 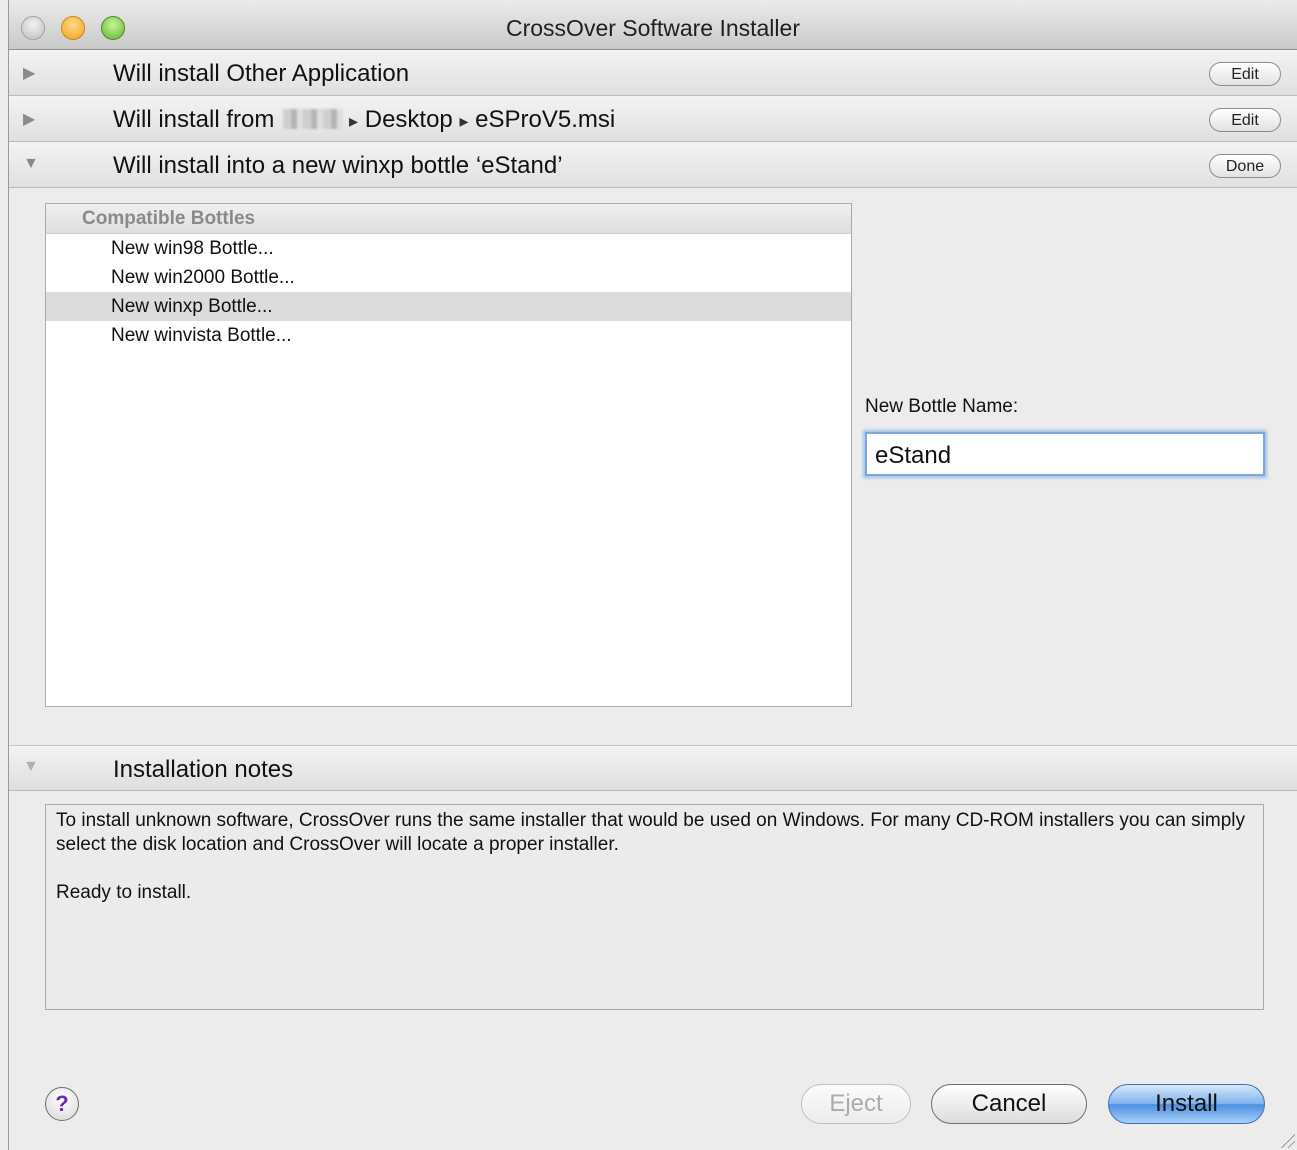 What do you see at coordinates (1286, 1139) in the screenshot?
I see `resize-grip-icon` at bounding box center [1286, 1139].